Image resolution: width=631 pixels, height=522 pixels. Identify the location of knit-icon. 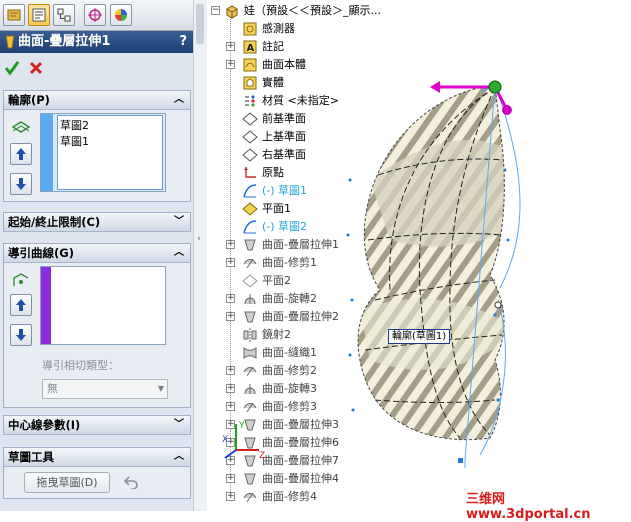
(250, 353).